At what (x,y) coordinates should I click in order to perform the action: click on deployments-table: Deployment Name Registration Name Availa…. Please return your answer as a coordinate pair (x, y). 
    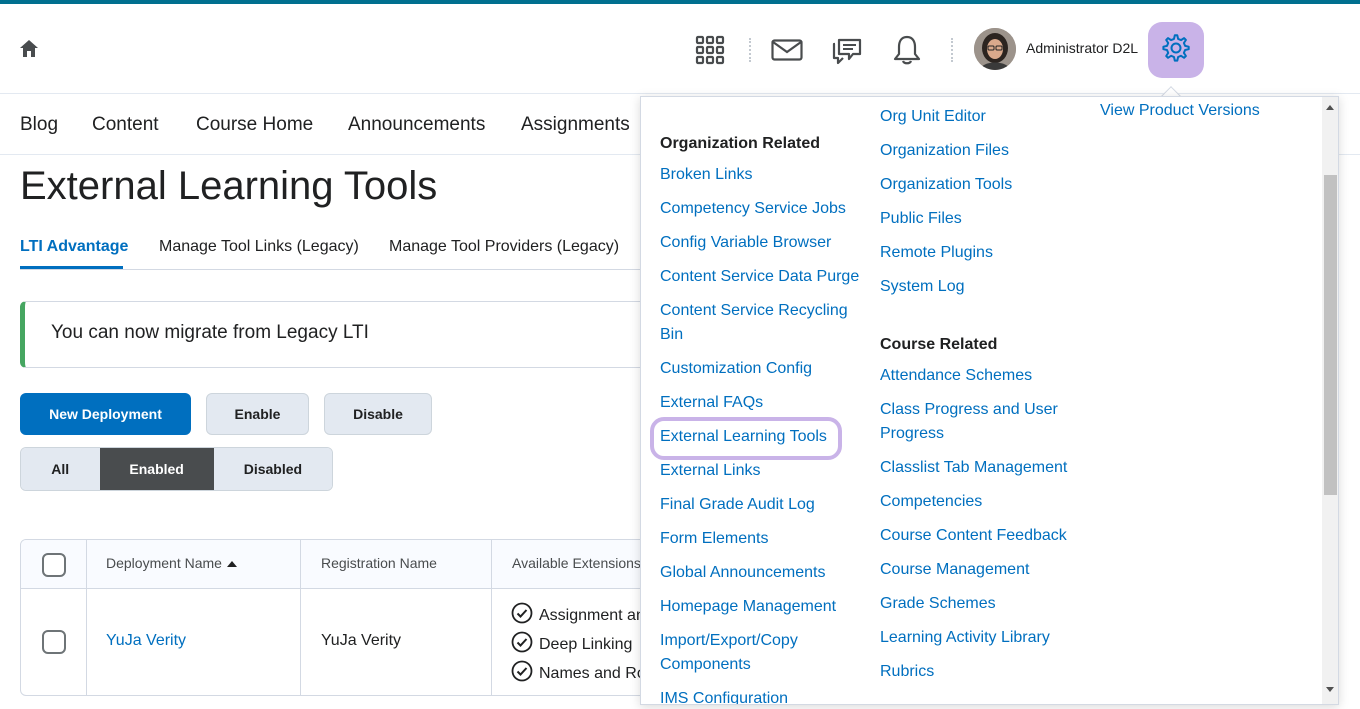
    Looking at the image, I should click on (340, 617).